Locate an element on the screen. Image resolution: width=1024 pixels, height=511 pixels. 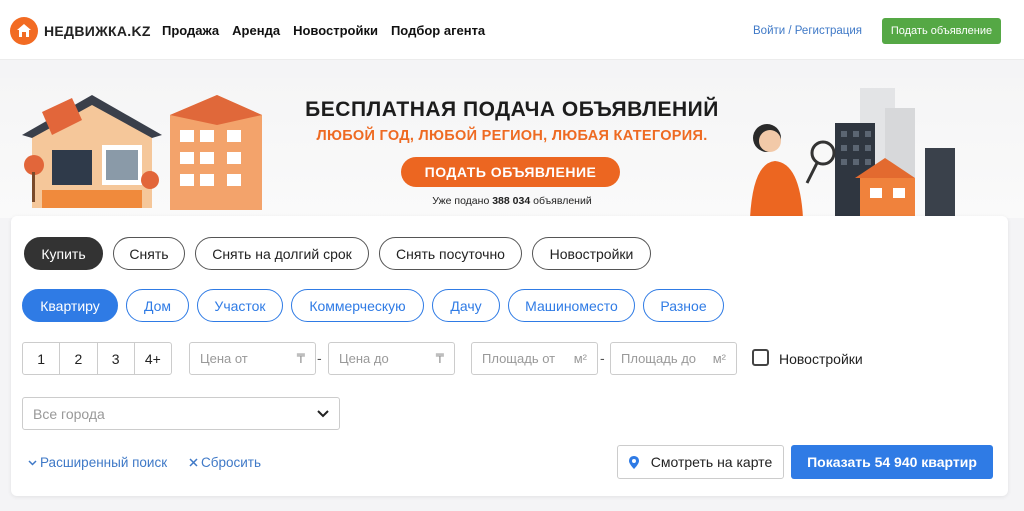
rooms-option-1: 1 is located at coordinates (42, 358).